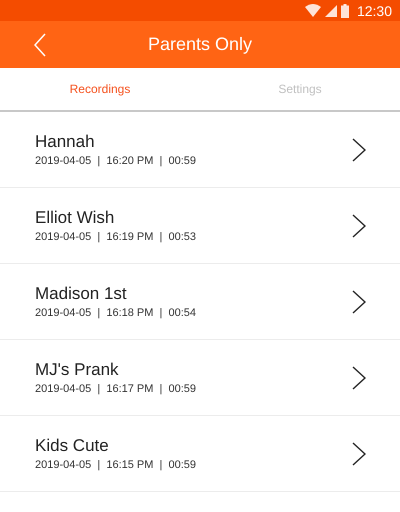  What do you see at coordinates (116, 389) in the screenshot?
I see `recording-details: 2019-04-05 | 16:17 PM | 00:59` at bounding box center [116, 389].